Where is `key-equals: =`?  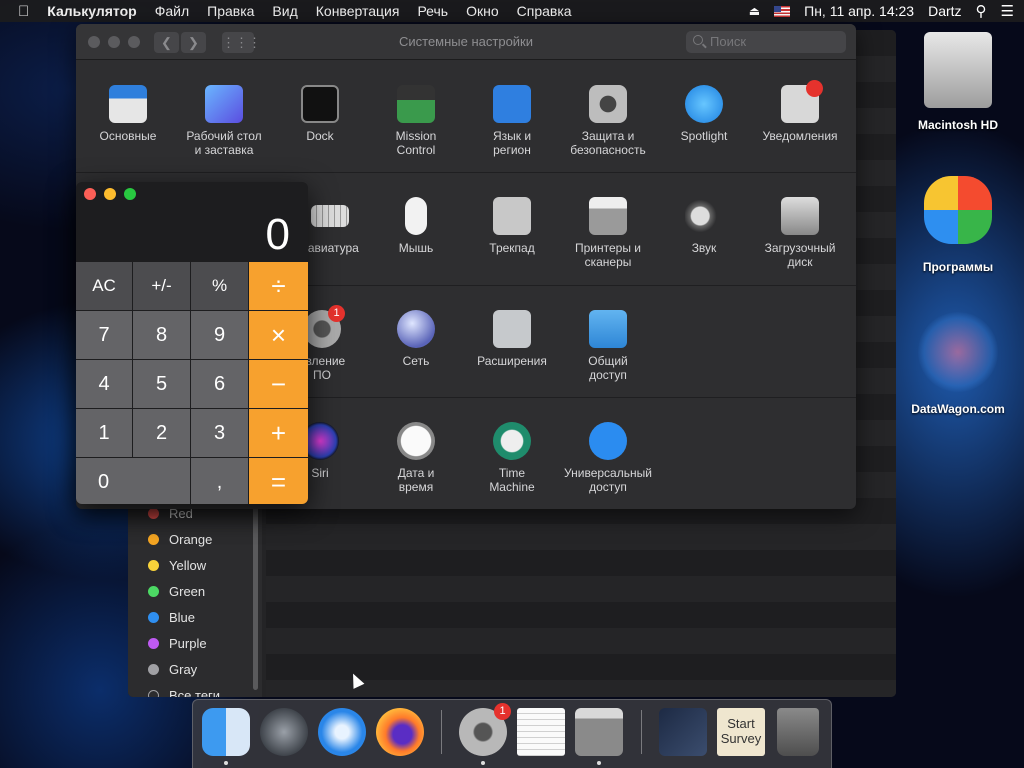
key-equals: = is located at coordinates (278, 481).